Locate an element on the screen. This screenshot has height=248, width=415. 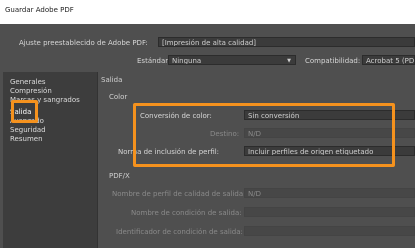
sidebar-item-resumen: Resumen is located at coordinates (26, 139).